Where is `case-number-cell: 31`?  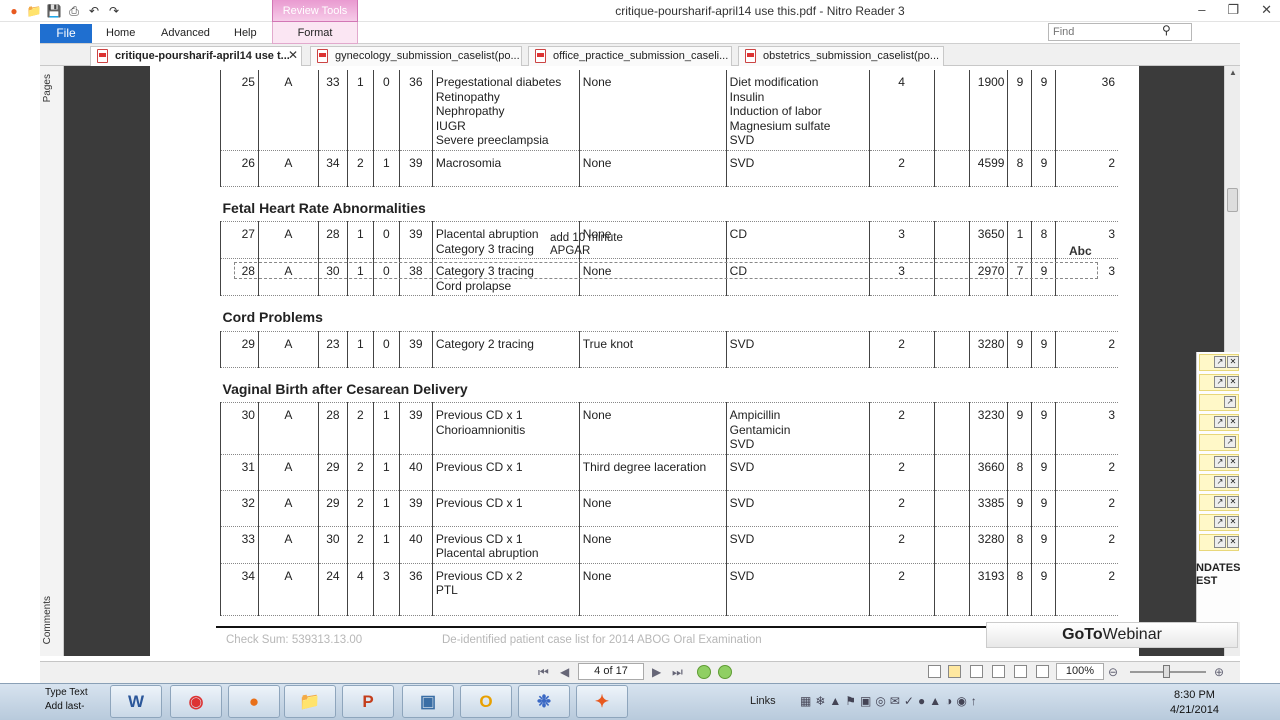 case-number-cell: 31 is located at coordinates (239, 472).